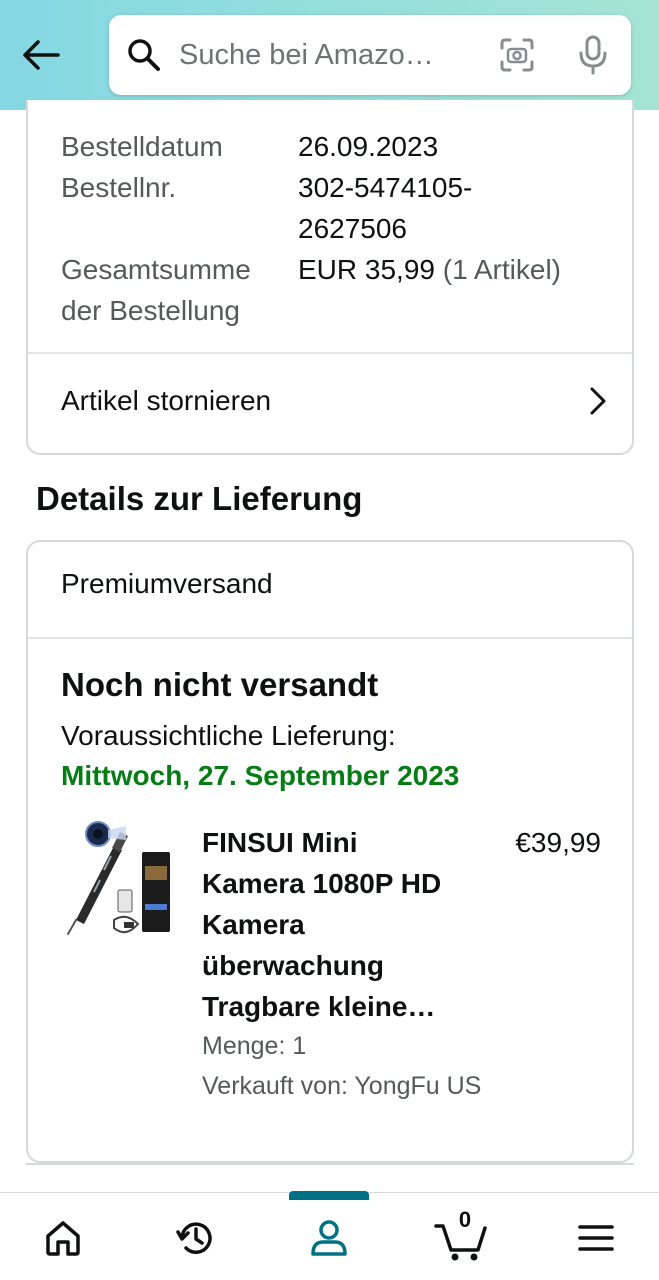  What do you see at coordinates (144, 55) in the screenshot?
I see `search-icon` at bounding box center [144, 55].